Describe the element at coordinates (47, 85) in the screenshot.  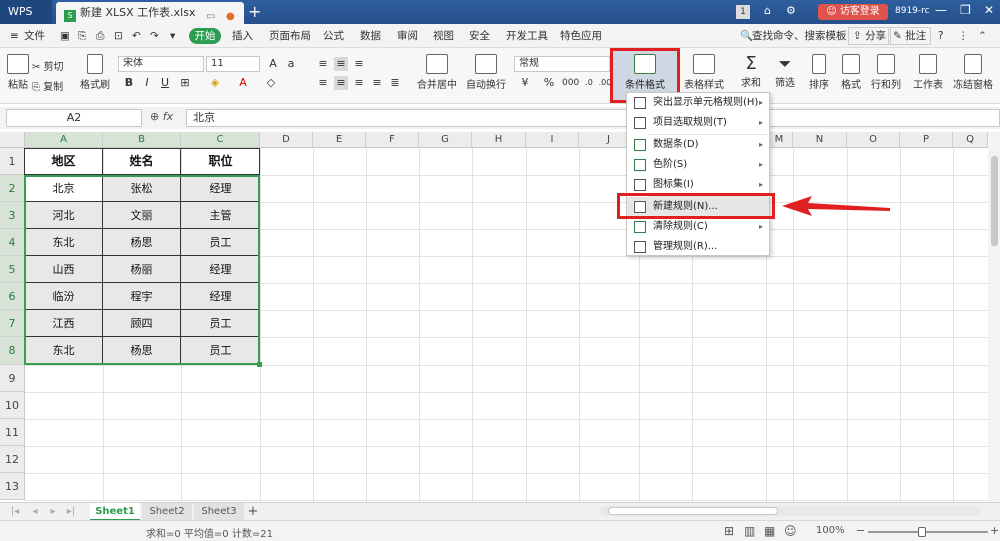
I see `copy-button: ⎘ 复制` at that location.